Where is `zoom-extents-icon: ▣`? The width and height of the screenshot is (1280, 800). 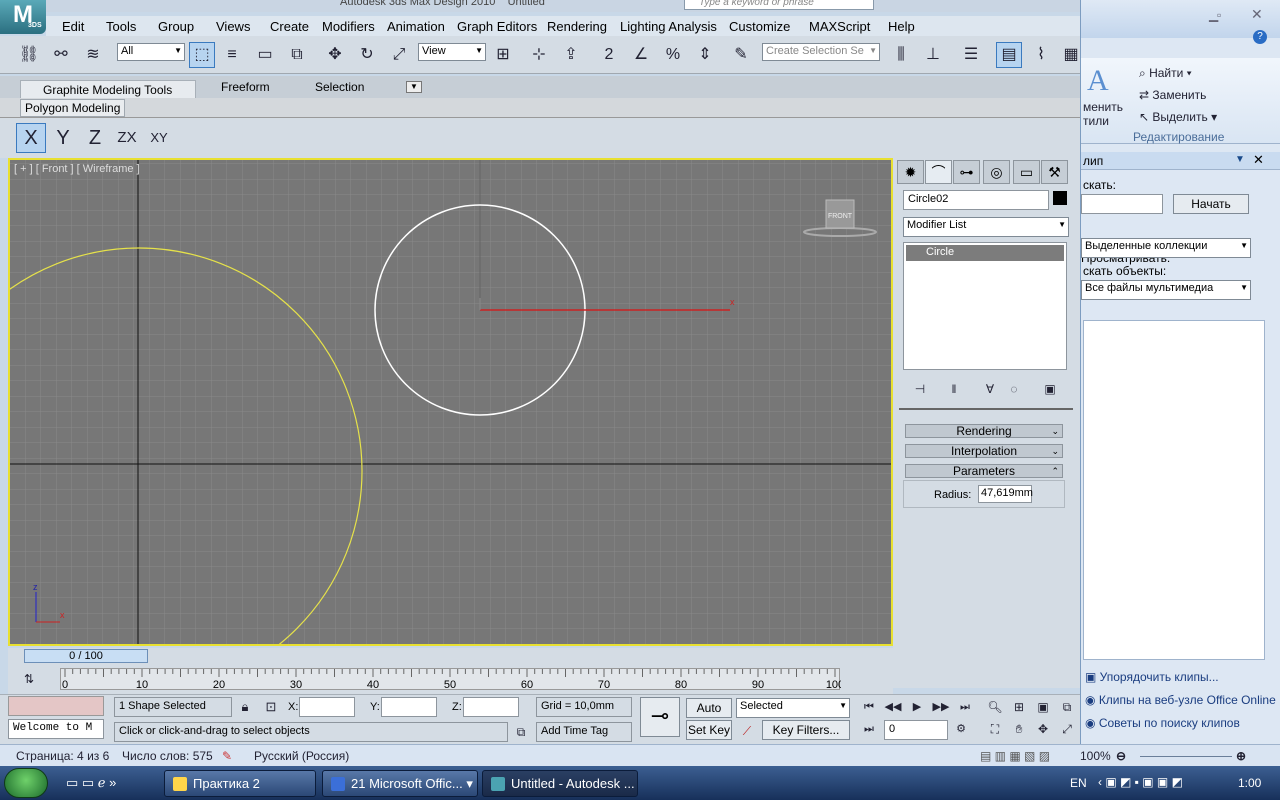
zoom-extents-icon: ▣ is located at coordinates (1043, 707).